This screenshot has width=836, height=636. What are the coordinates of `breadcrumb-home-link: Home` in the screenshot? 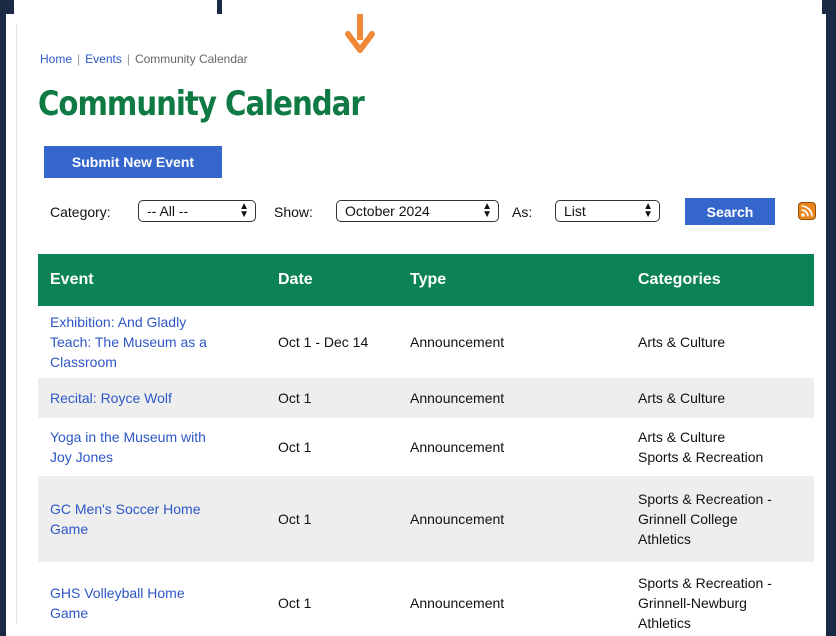 It's located at (56, 59).